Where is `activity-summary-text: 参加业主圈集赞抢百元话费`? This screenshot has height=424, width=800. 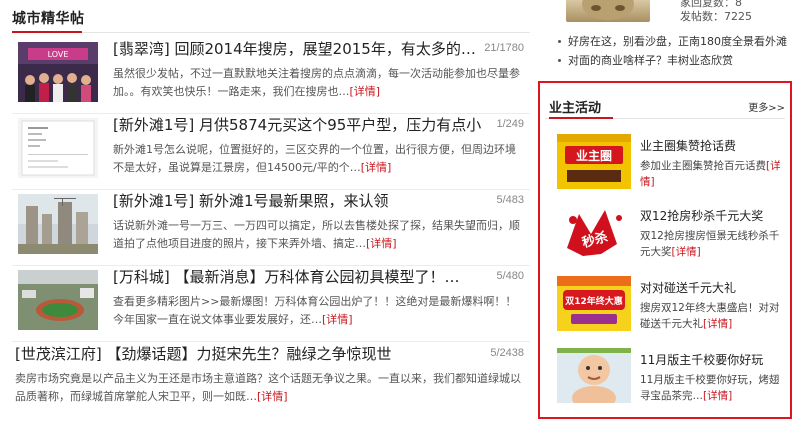
activity-summary-text: 参加业主圈集赞抢百元话费 is located at coordinates (703, 166).